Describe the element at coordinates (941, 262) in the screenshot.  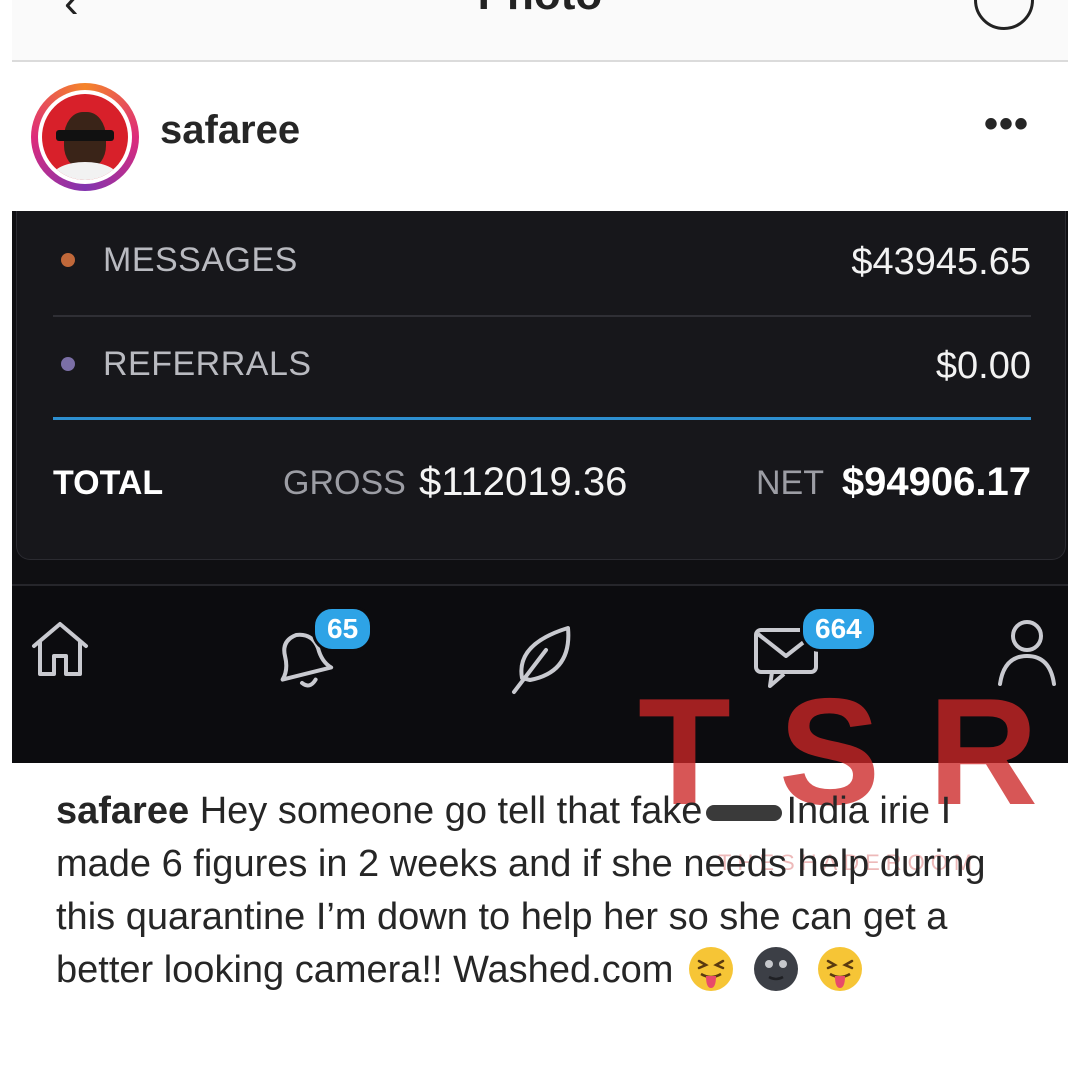
I see `messages-value: $43945.65` at that location.